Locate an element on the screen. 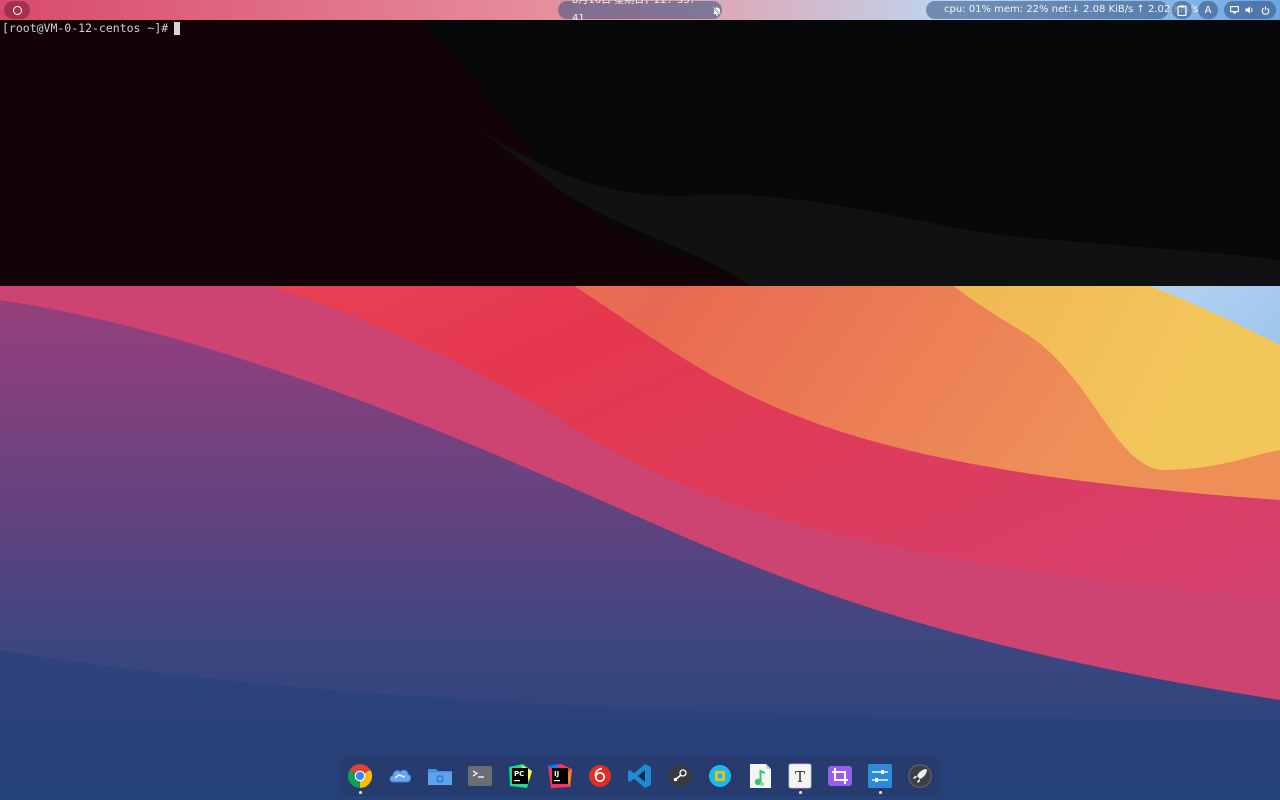  clipboard-icon is located at coordinates (1182, 10).